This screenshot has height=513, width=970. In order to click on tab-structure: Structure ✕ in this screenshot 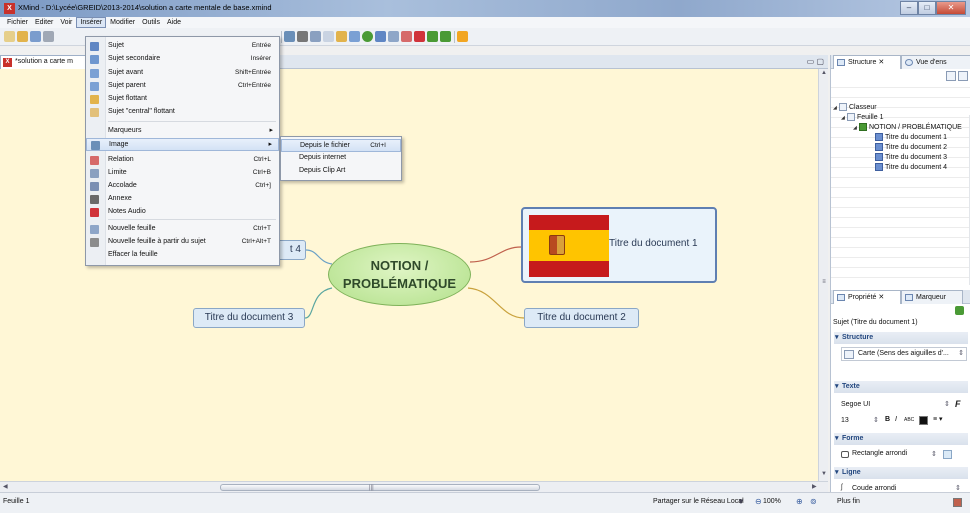, I will do `click(867, 62)`.